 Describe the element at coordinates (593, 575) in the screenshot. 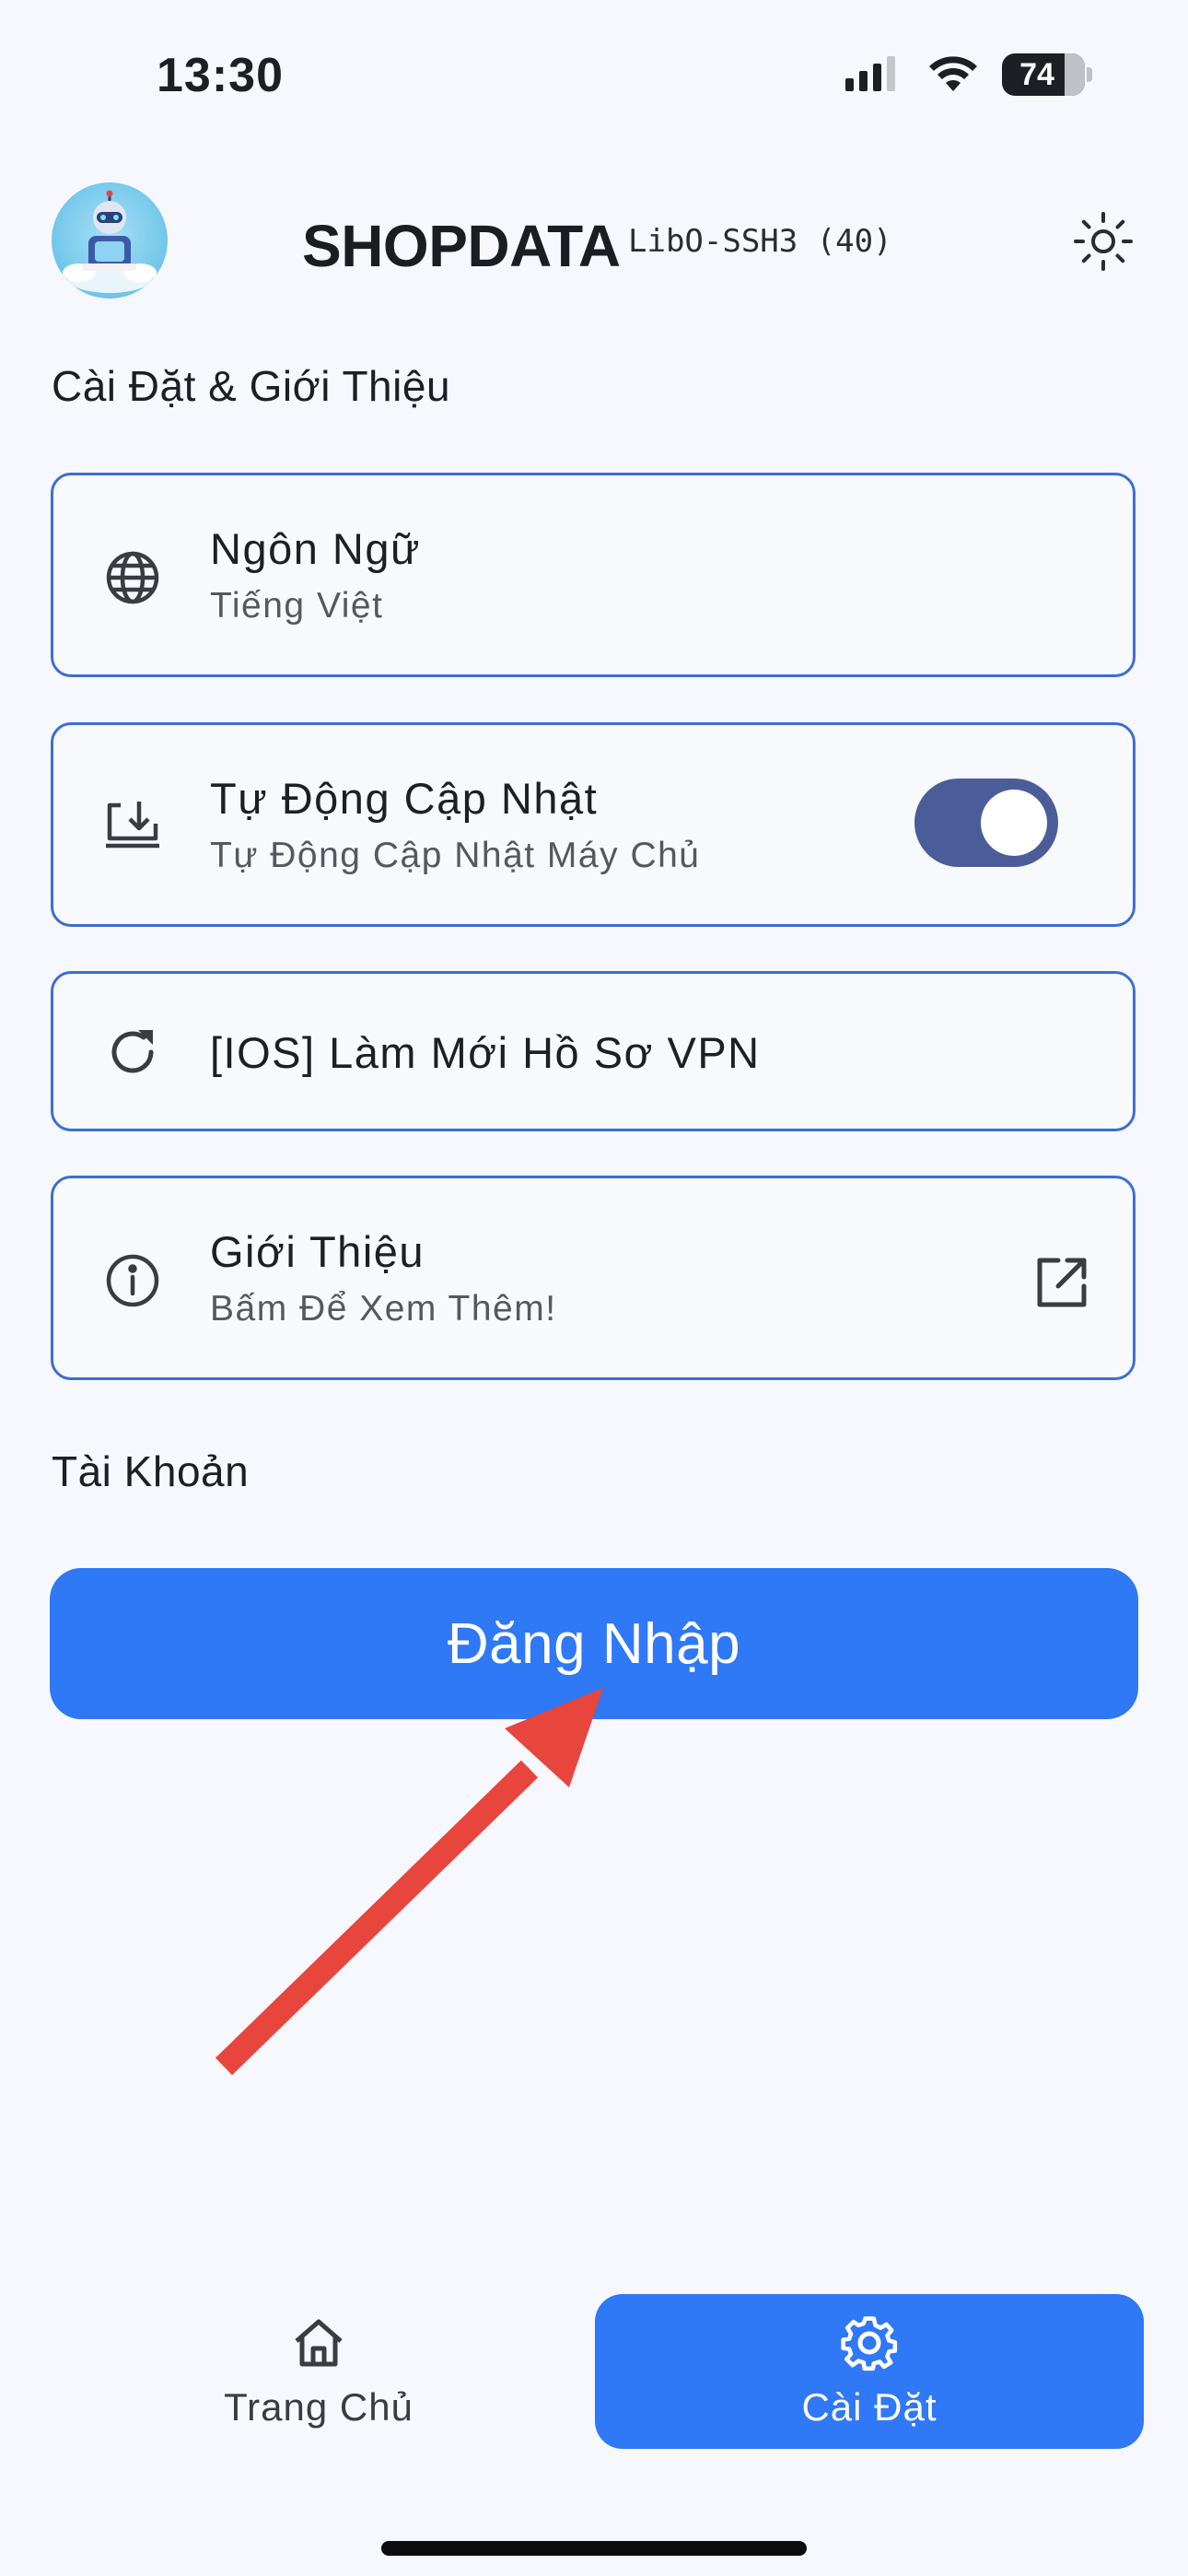

I see `language-setting-card: Ngôn Ngữ Tiếng Việt` at that location.